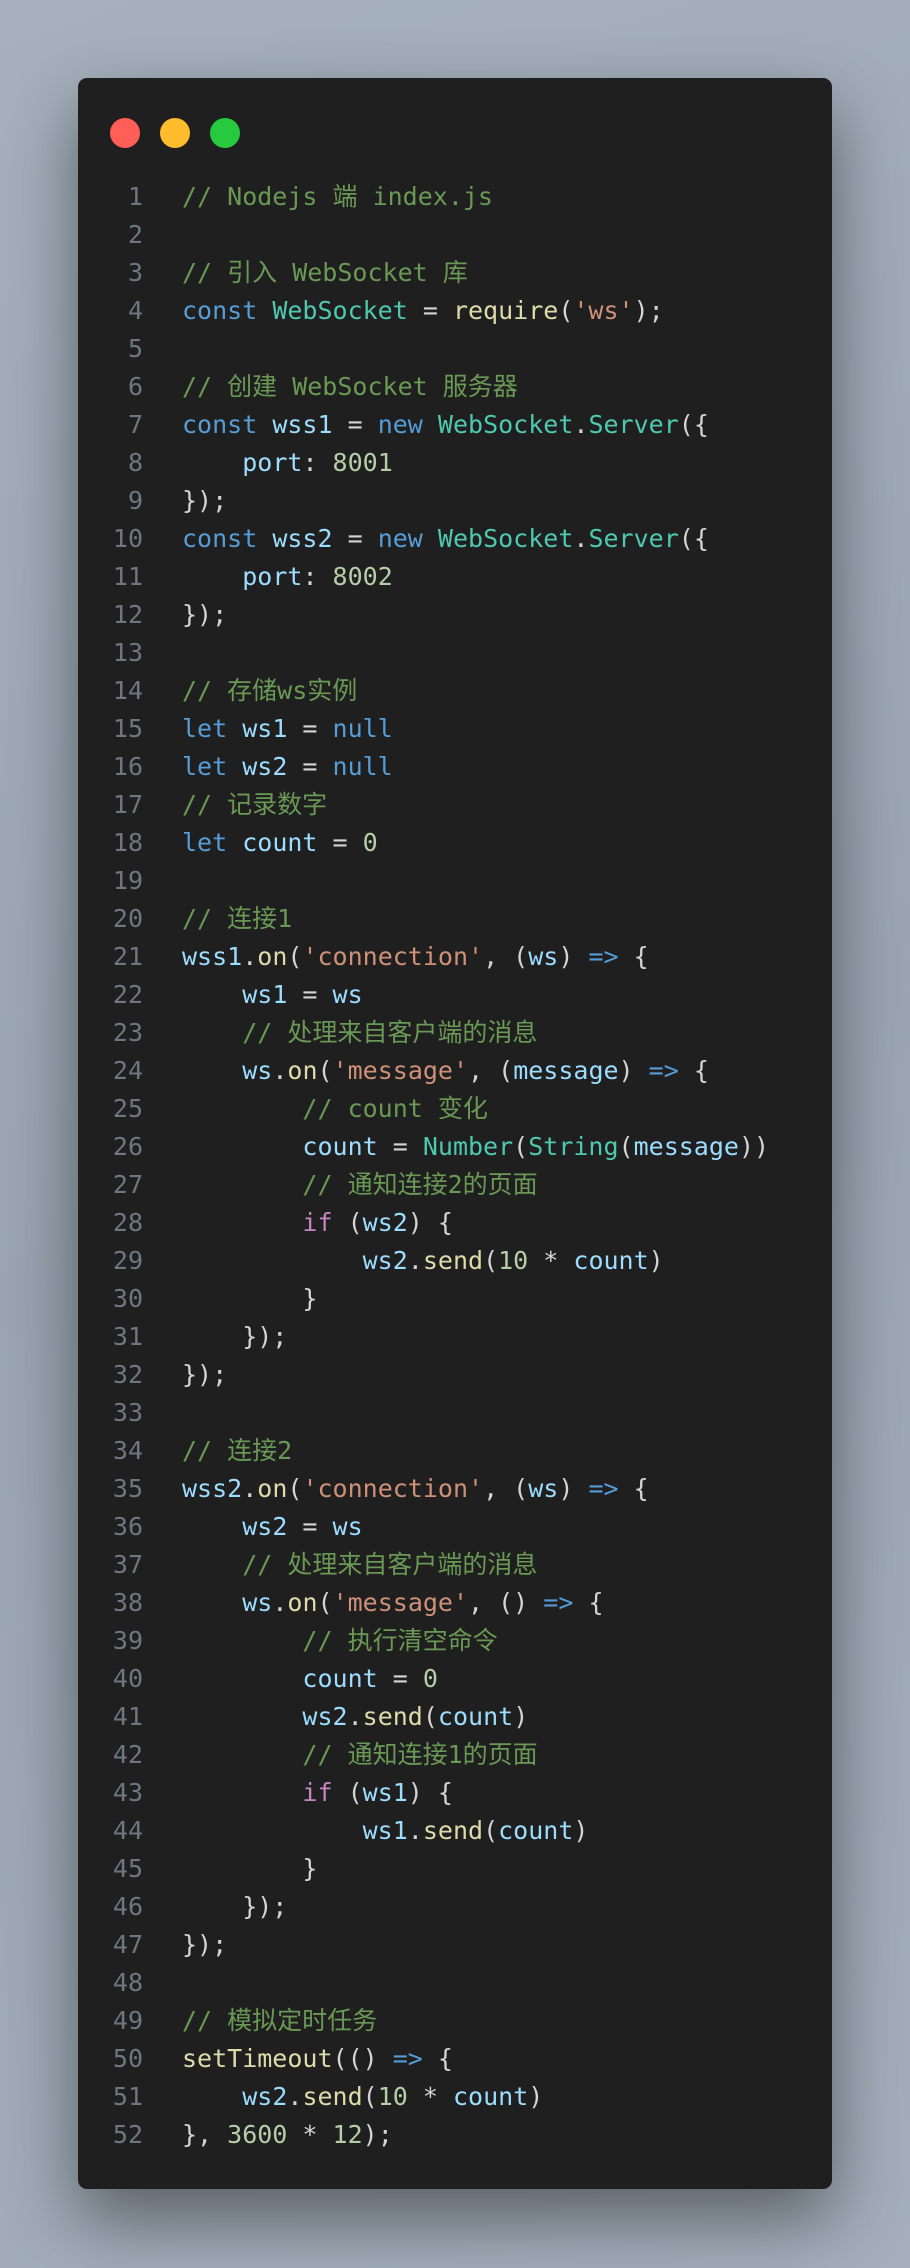 This screenshot has width=910, height=2268. Describe the element at coordinates (423, 235) in the screenshot. I see `code-line: 2` at that location.